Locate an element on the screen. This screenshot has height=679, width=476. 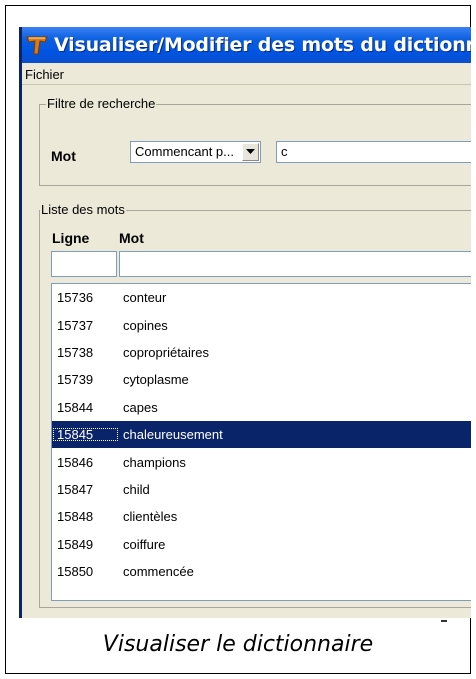
row-line-number: 15849 is located at coordinates (75, 544).